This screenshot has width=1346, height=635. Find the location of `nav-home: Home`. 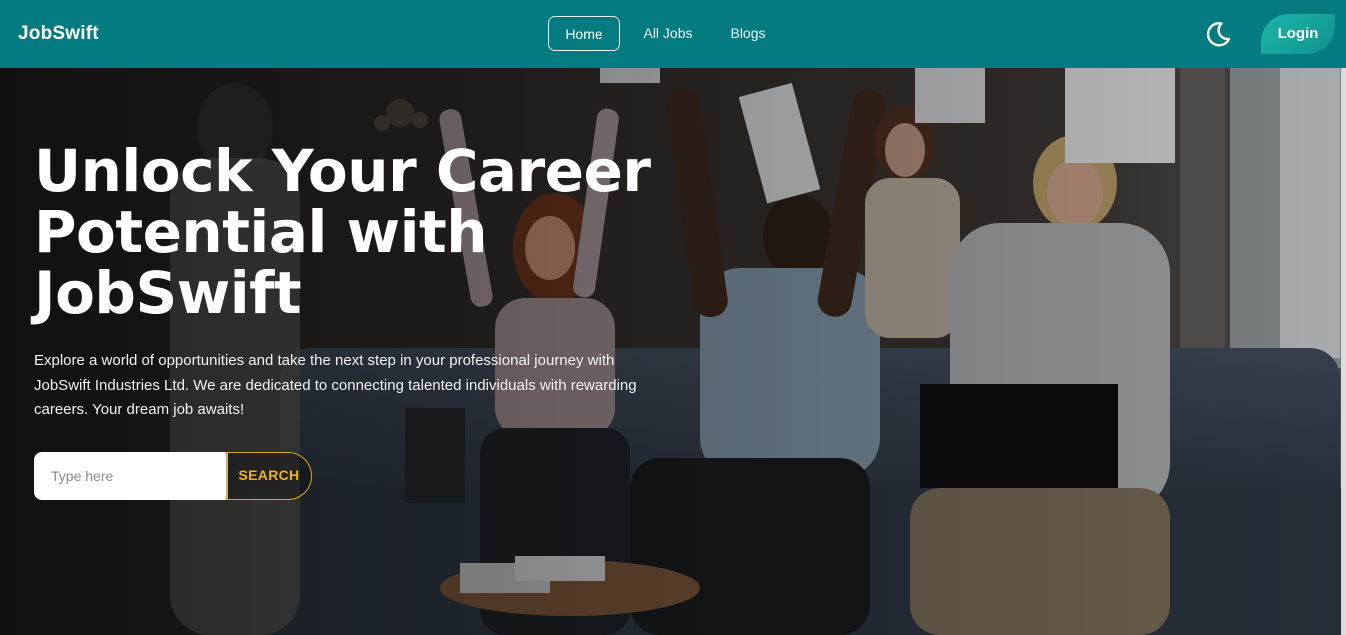

nav-home: Home is located at coordinates (584, 33).